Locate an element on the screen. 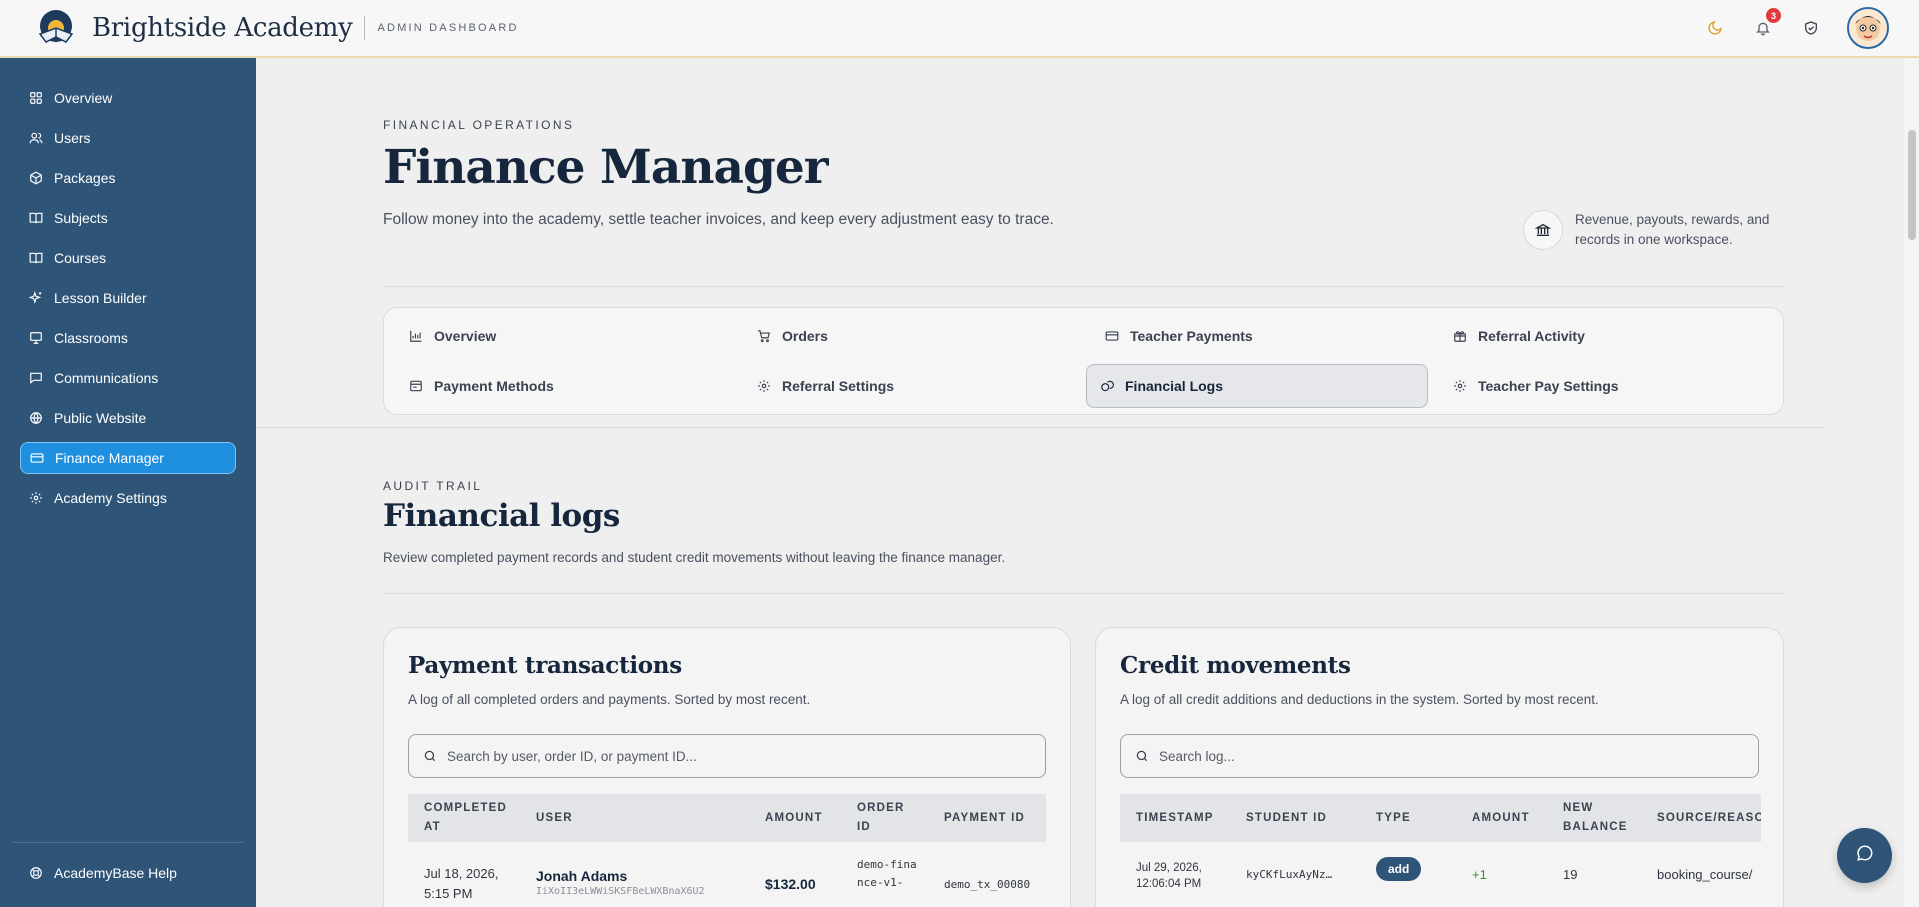  sidebar-item-public-website: Public Website is located at coordinates (128, 418).